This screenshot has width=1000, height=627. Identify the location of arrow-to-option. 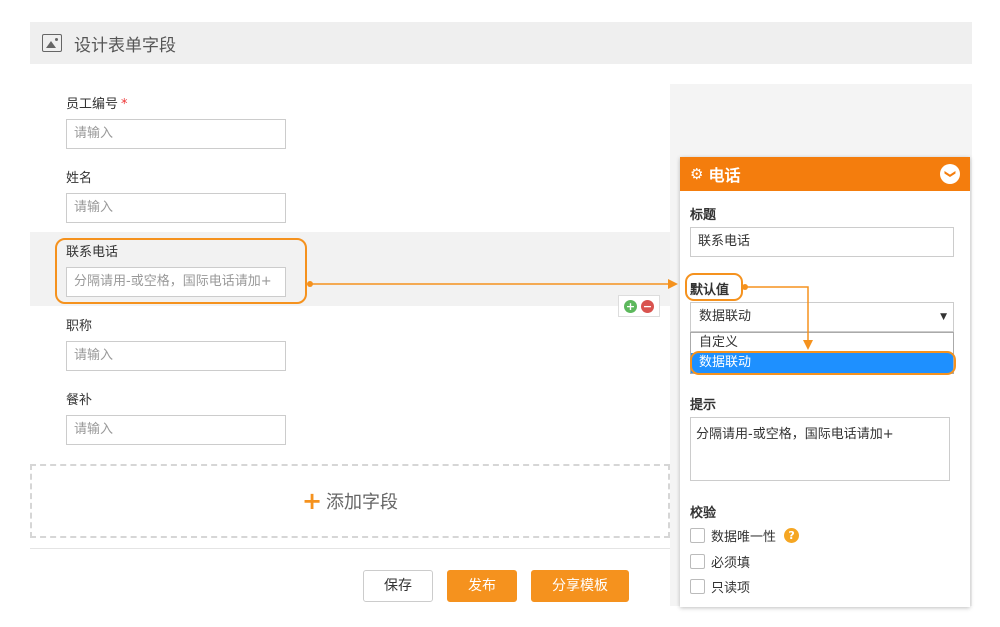
(779, 318).